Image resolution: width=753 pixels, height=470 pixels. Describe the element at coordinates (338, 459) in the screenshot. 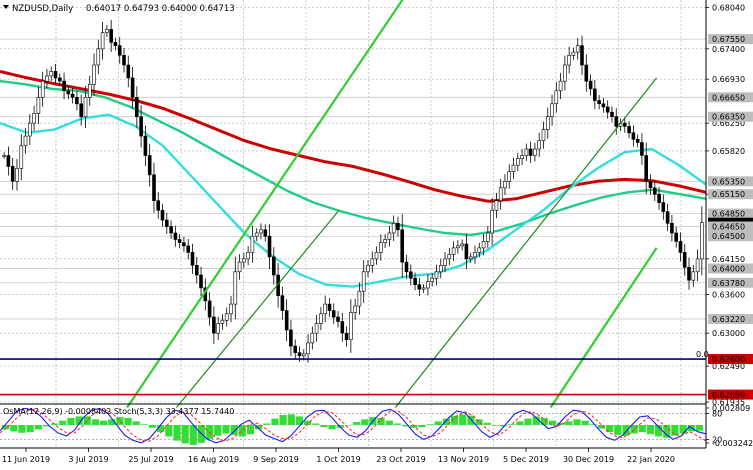

I see `time-axis-label: 1 Oct 2019` at that location.